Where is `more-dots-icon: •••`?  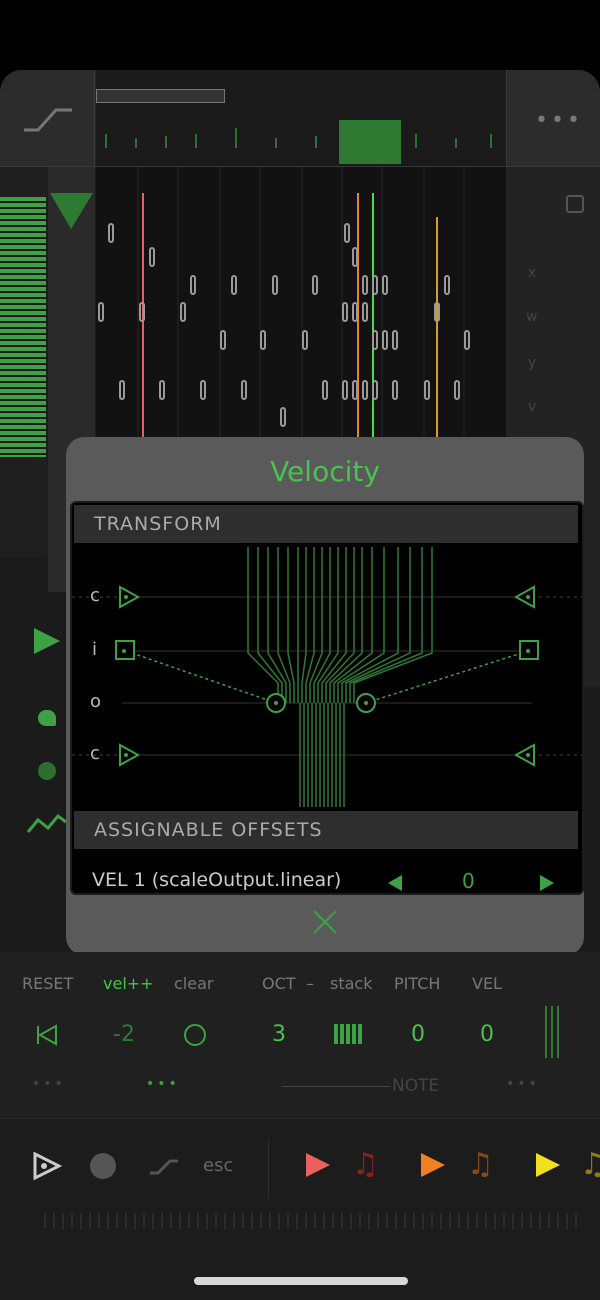 more-dots-icon: ••• is located at coordinates (559, 120).